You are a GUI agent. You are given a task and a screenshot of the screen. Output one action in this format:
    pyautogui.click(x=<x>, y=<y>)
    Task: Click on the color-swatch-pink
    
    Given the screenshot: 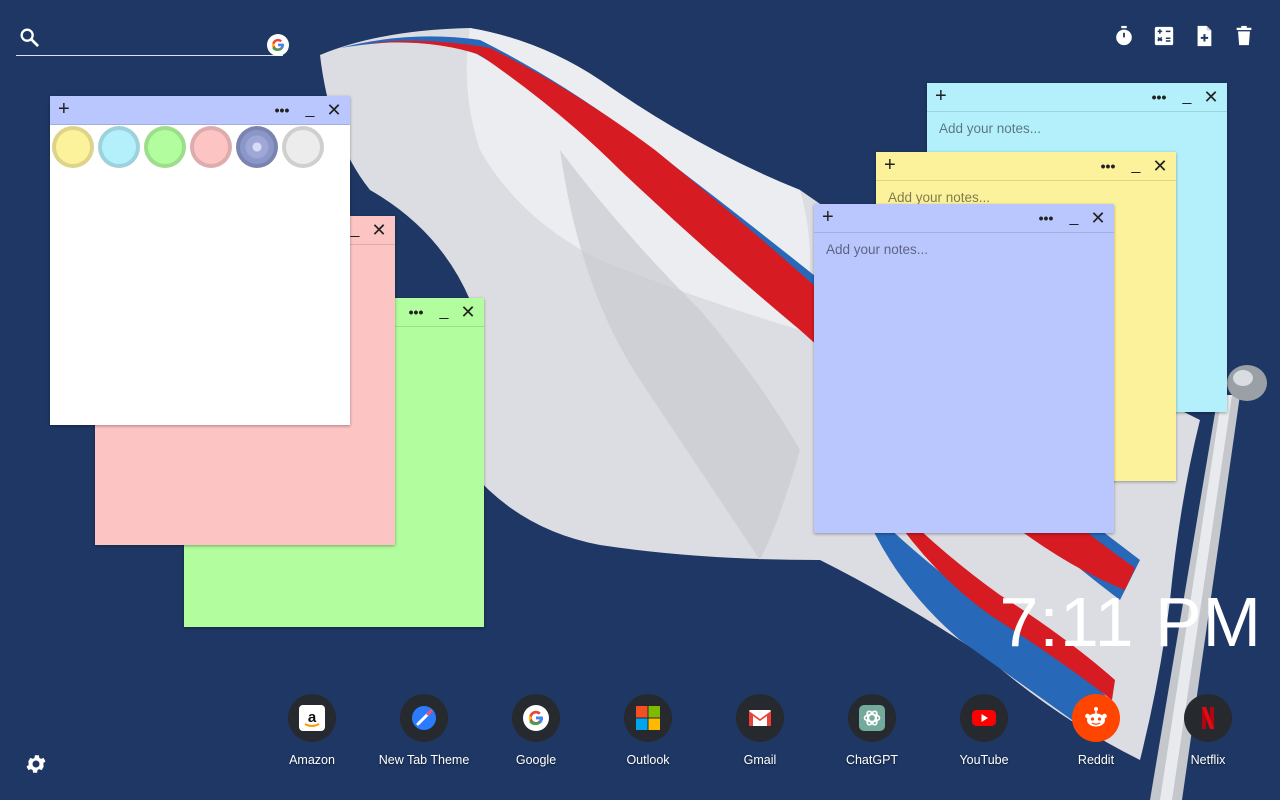 What is the action you would take?
    pyautogui.click(x=211, y=147)
    